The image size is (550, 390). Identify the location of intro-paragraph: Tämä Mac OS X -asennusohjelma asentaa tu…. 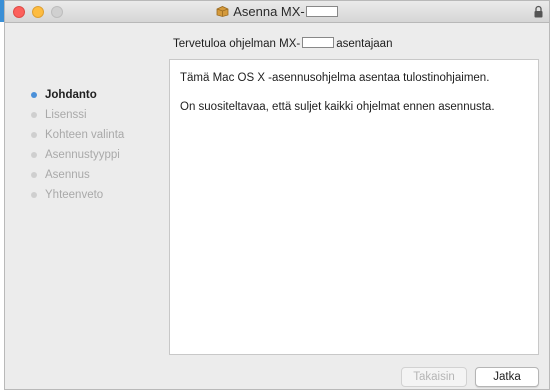
(335, 78).